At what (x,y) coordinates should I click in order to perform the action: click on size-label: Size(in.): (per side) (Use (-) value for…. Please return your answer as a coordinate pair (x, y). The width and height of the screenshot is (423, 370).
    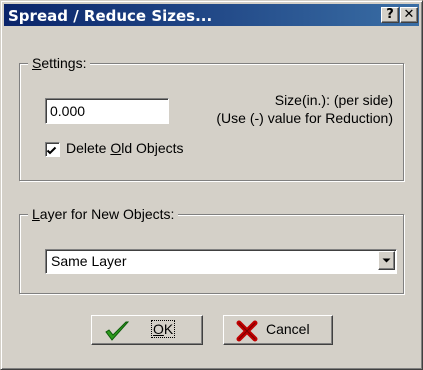
    Looking at the image, I should click on (304, 109).